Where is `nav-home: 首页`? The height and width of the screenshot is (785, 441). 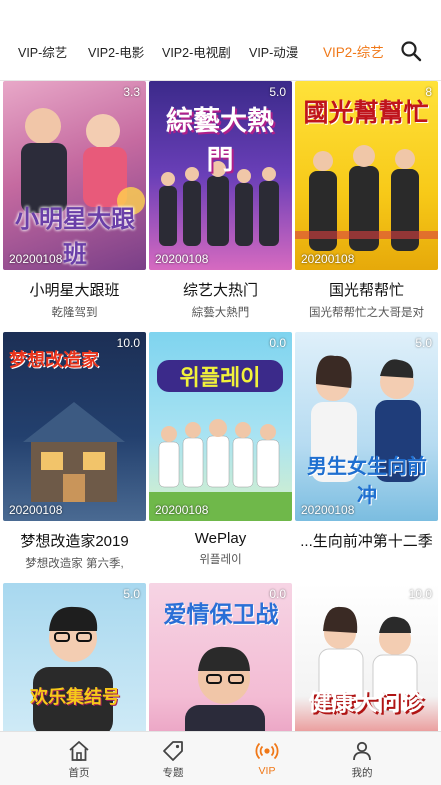 nav-home: 首页 is located at coordinates (79, 758).